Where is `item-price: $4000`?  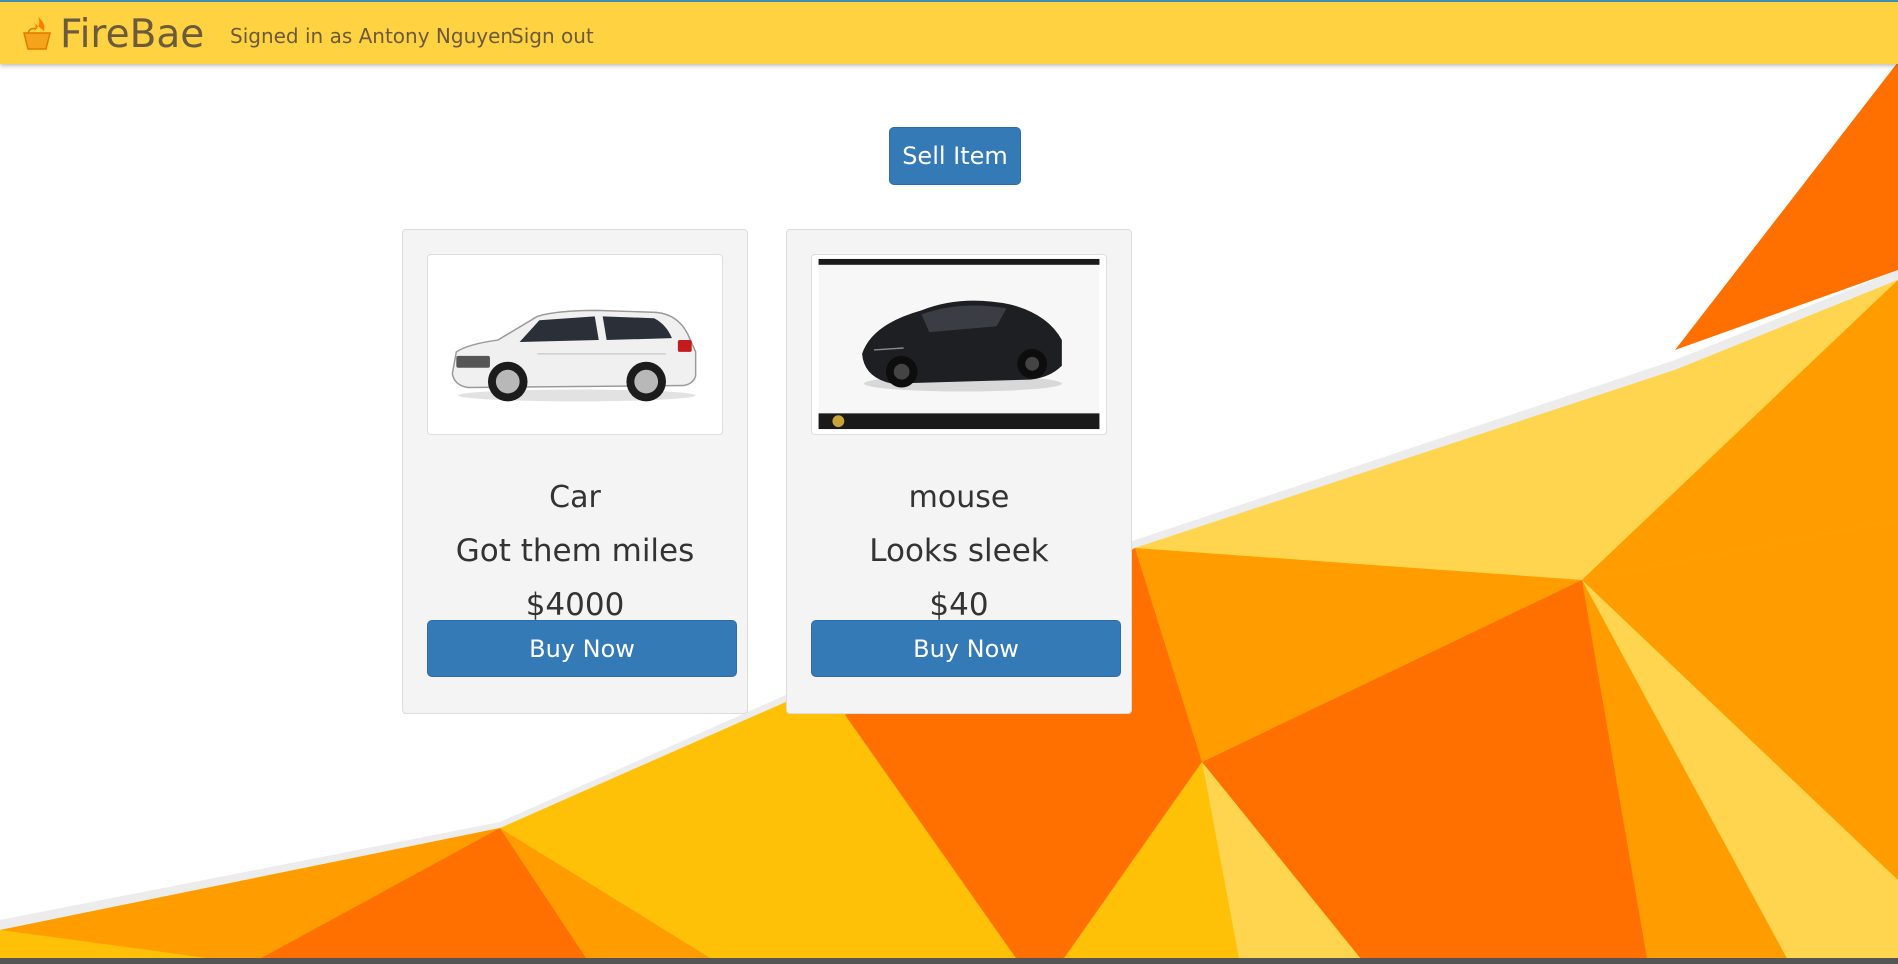
item-price: $4000 is located at coordinates (575, 605).